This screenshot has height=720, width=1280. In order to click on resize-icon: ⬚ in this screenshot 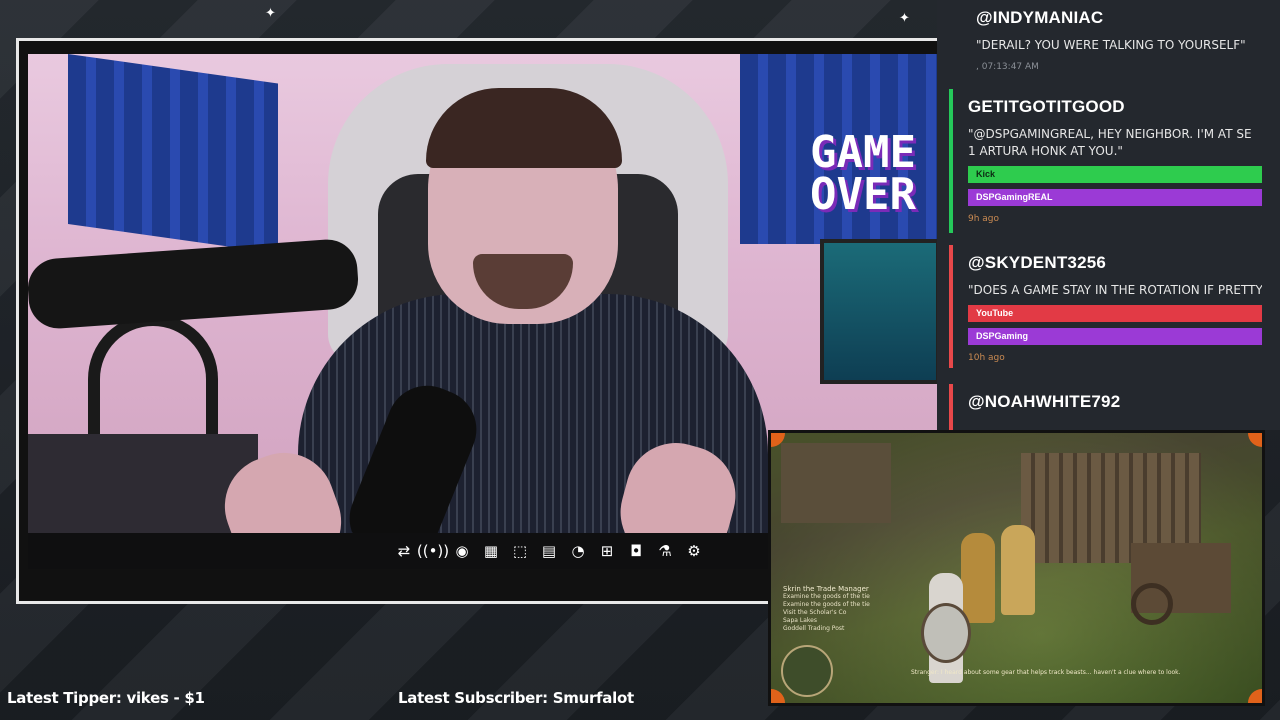, I will do `click(520, 551)`.